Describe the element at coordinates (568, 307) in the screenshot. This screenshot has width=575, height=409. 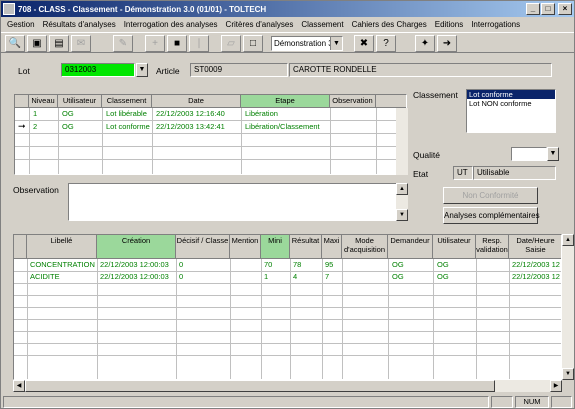
I see `analyses-vscrollbar: ▲ ▼` at that location.